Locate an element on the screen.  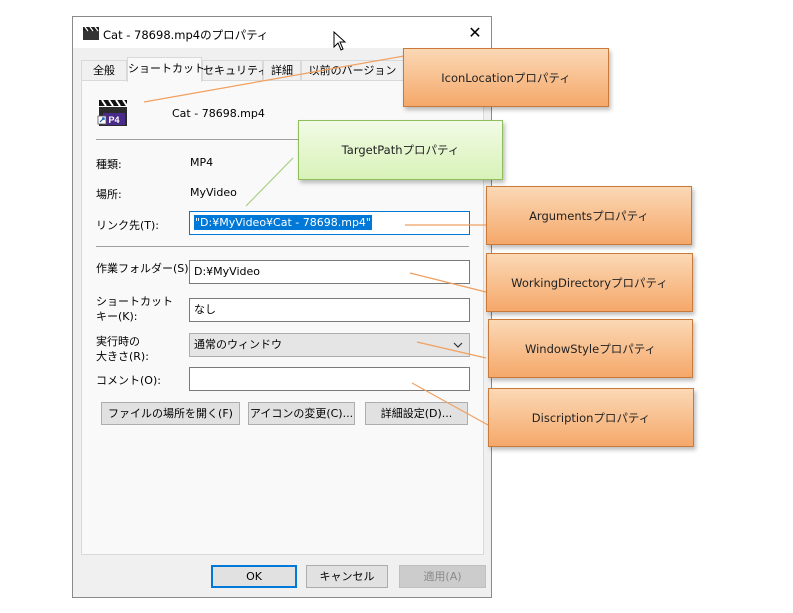
callout-window-style: WindowStyleプロパティ is located at coordinates (590, 348).